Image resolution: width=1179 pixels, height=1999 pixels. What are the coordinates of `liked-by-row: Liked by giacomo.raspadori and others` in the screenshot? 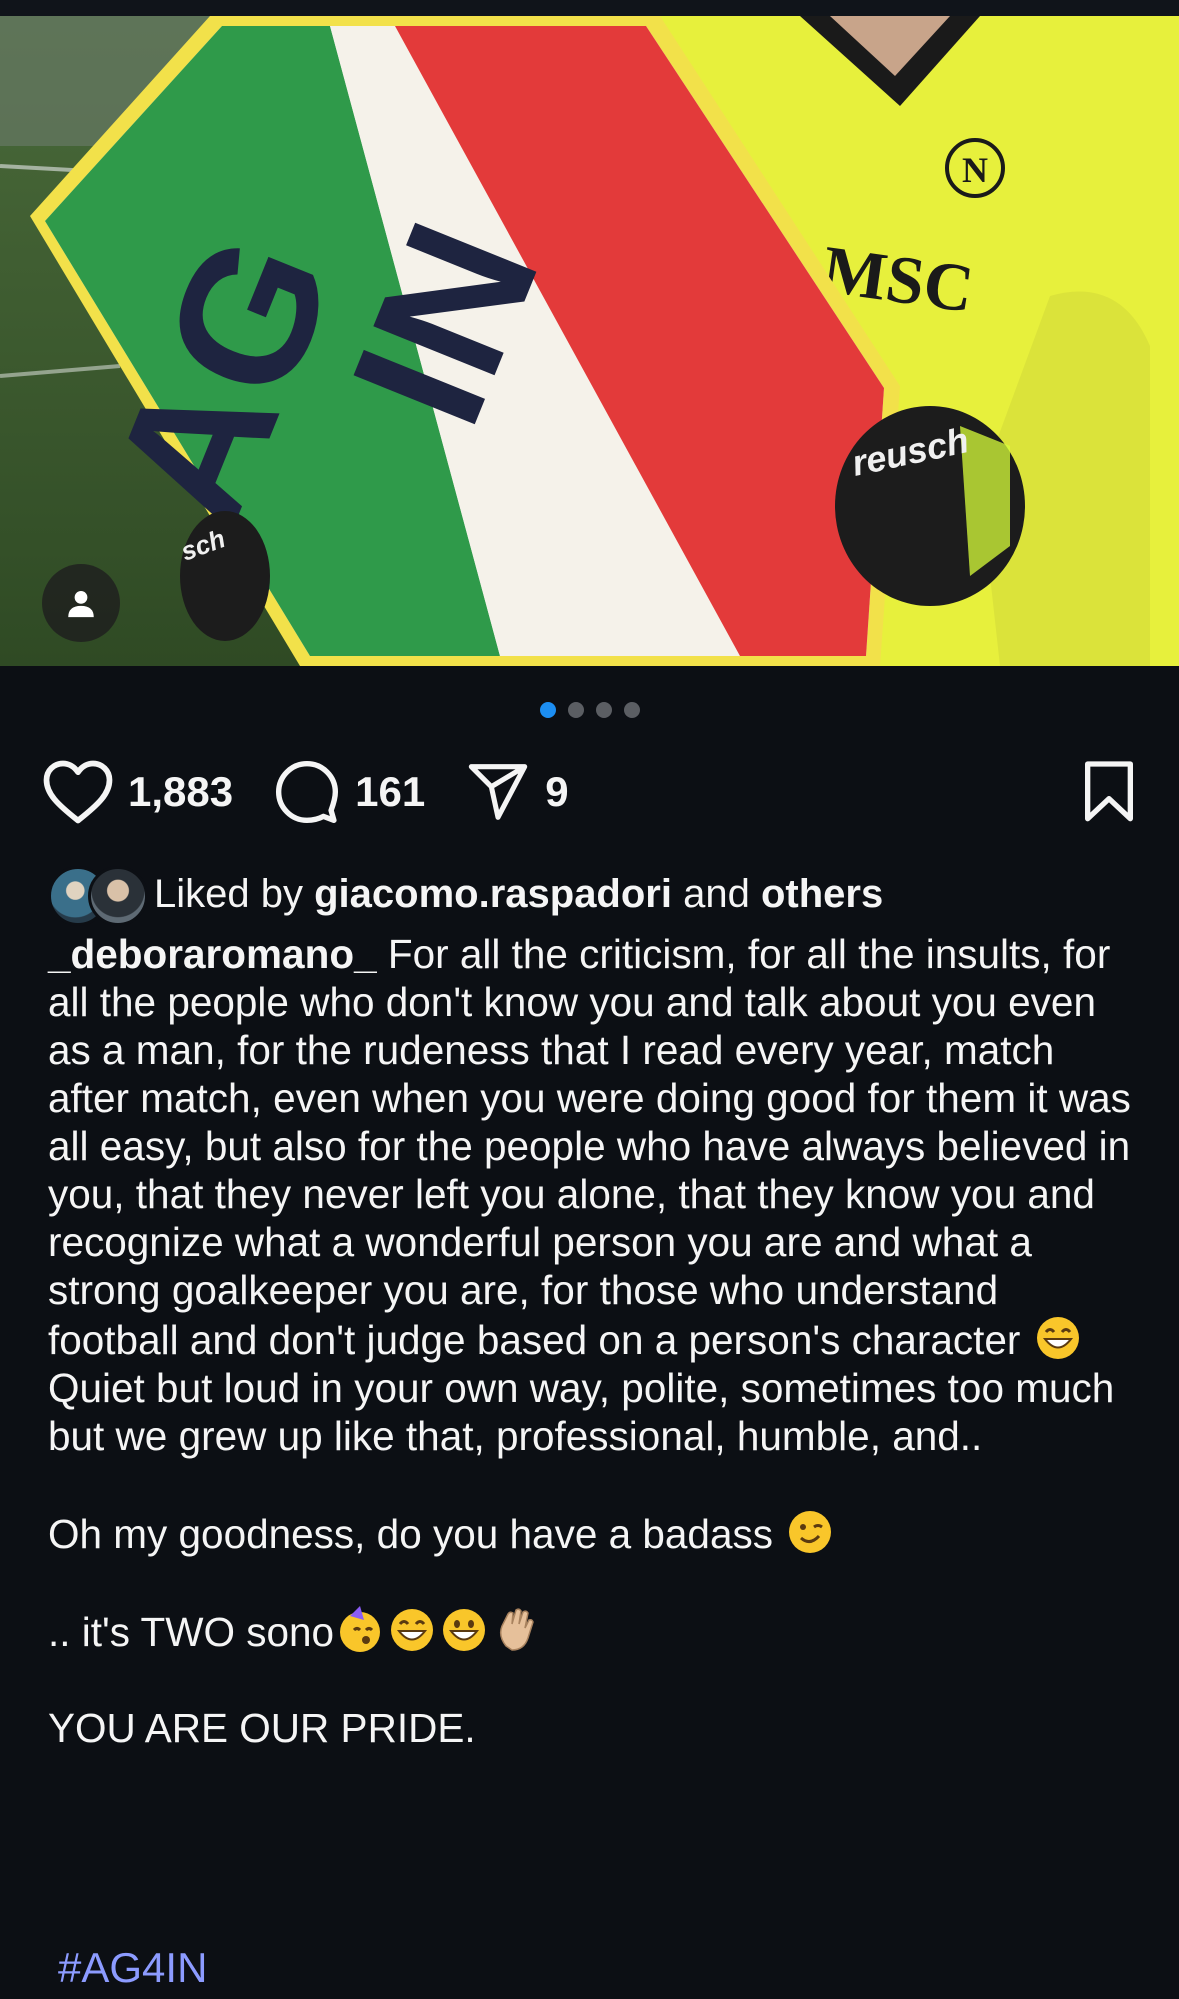 It's located at (465, 896).